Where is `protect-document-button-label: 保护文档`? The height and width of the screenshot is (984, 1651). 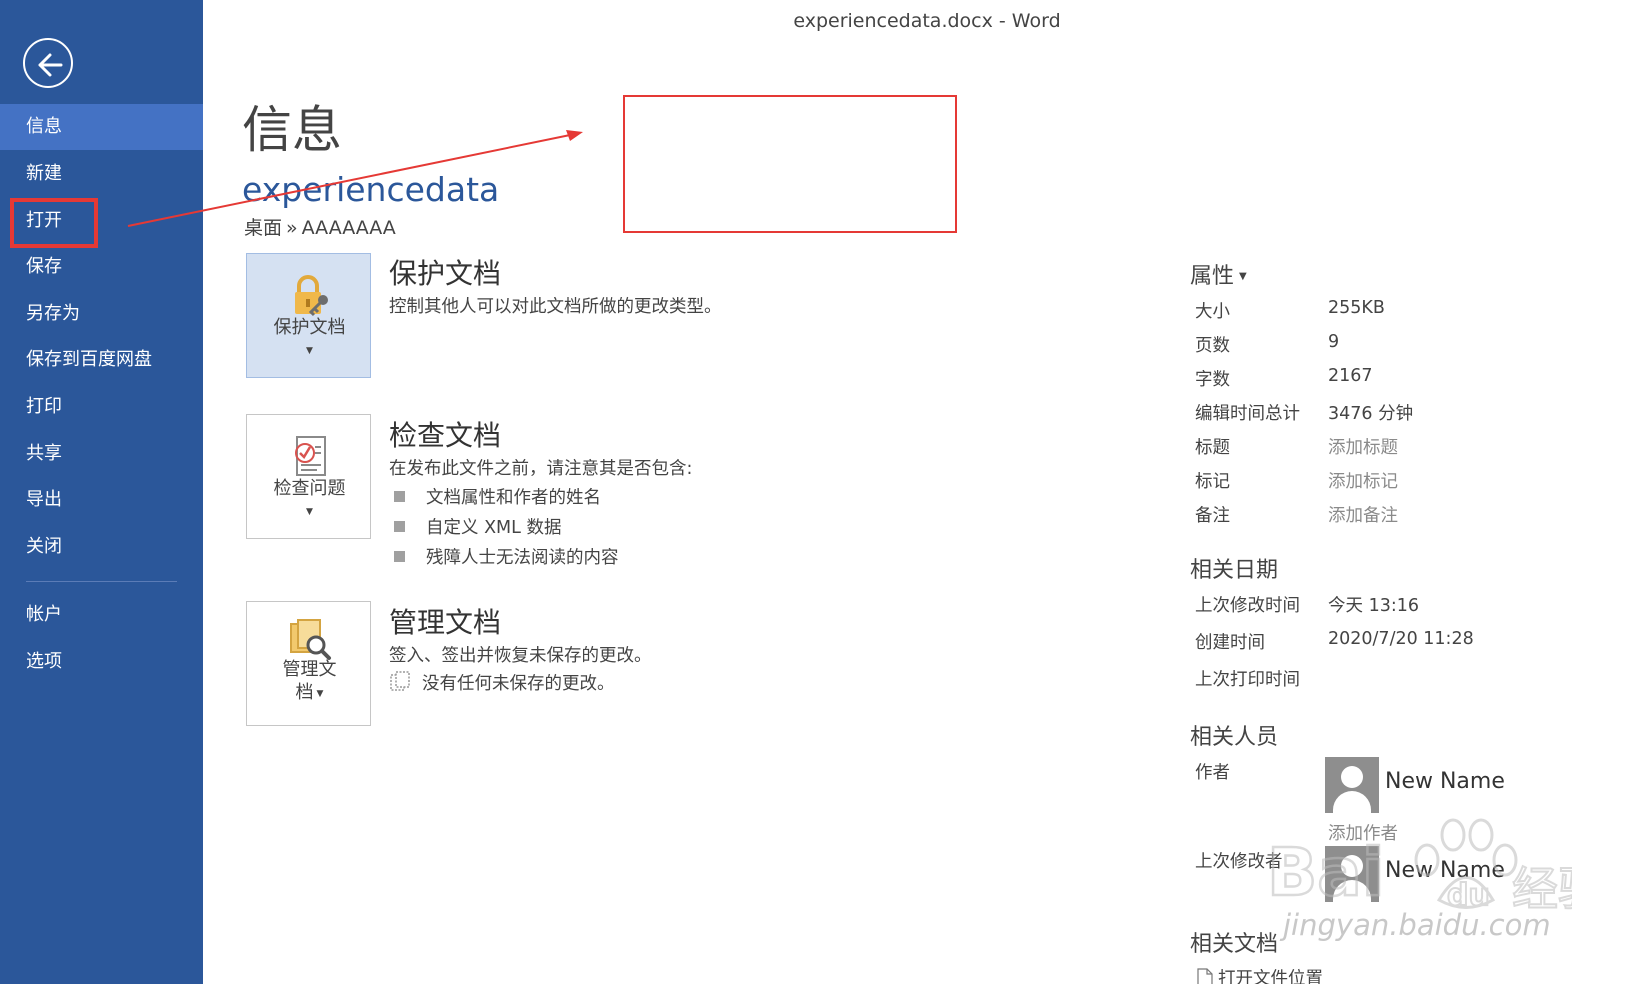
protect-document-button-label: 保护文档 is located at coordinates (309, 327).